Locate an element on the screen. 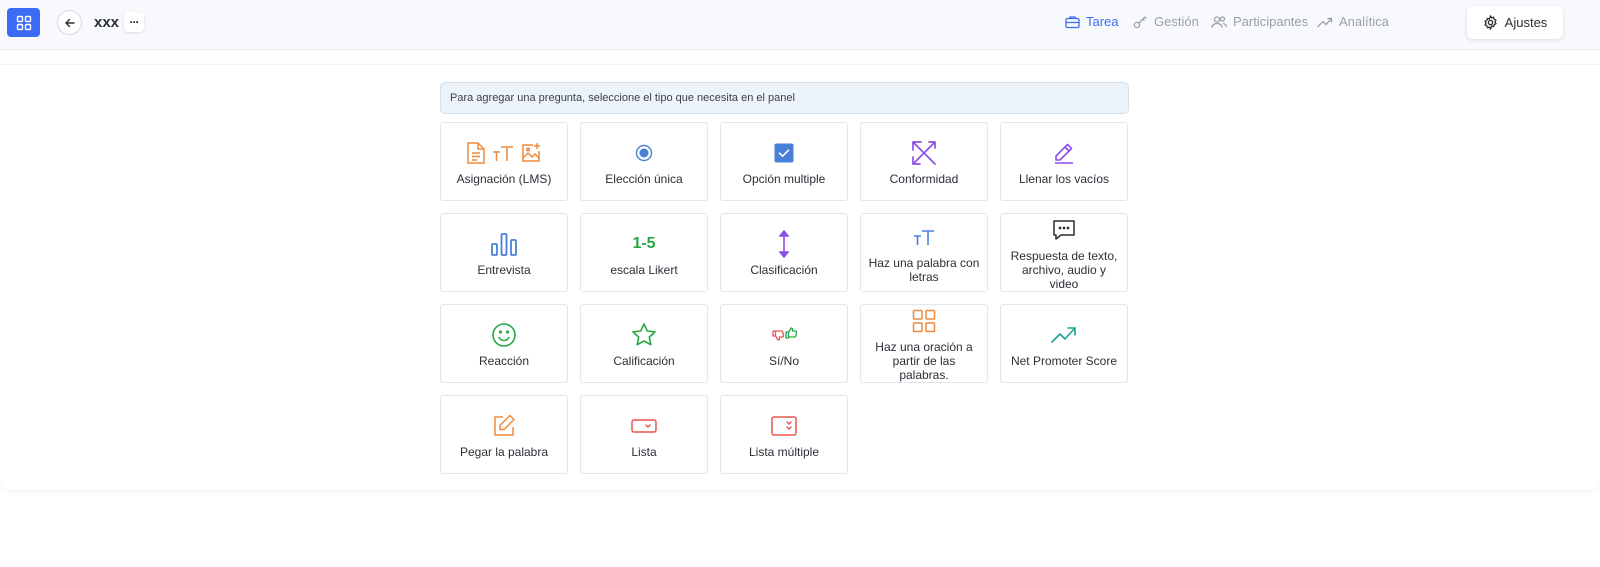  question-type-label: escala Likert is located at coordinates (644, 269).